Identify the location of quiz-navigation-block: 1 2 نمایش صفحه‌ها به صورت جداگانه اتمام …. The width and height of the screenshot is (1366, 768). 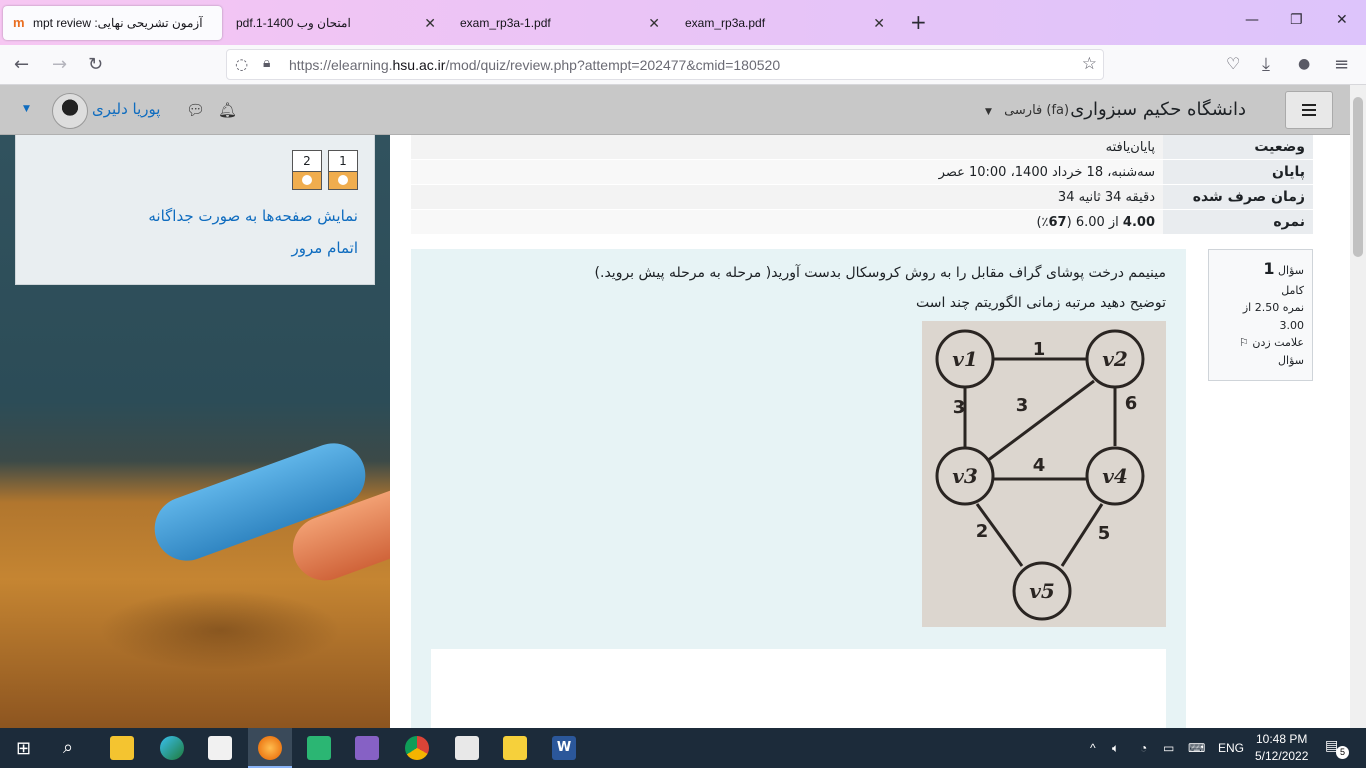
(195, 210).